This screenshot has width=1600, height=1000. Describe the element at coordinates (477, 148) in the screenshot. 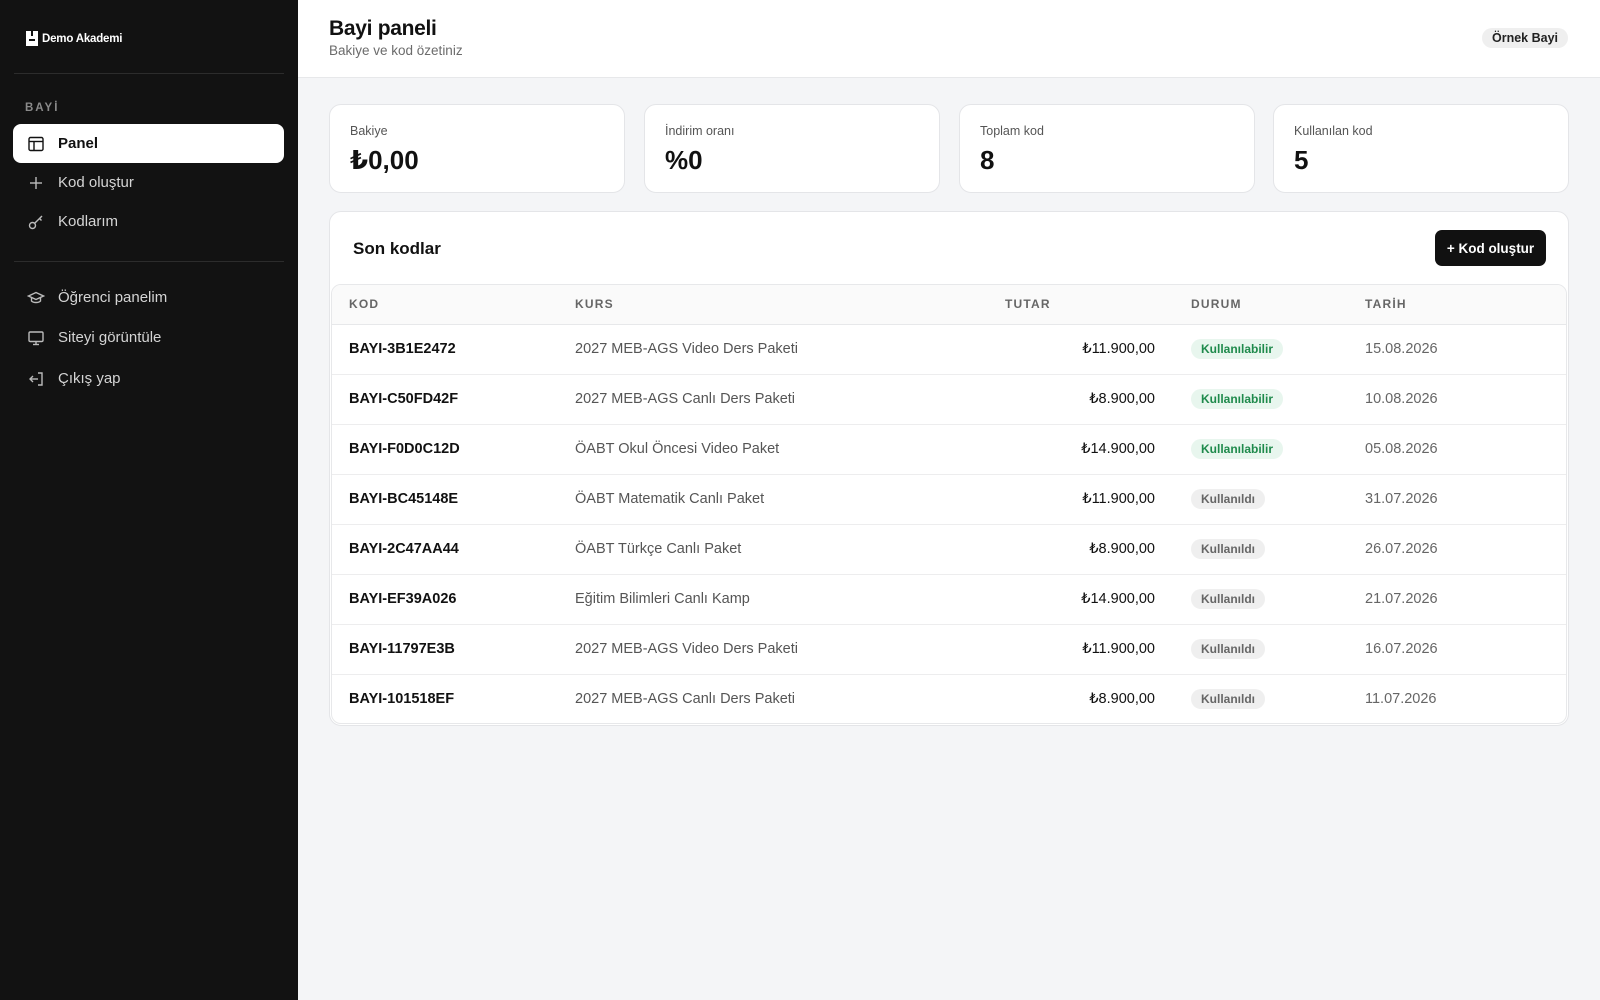

I see `stat-card-bakiye: Bakiye ₺0,00` at that location.